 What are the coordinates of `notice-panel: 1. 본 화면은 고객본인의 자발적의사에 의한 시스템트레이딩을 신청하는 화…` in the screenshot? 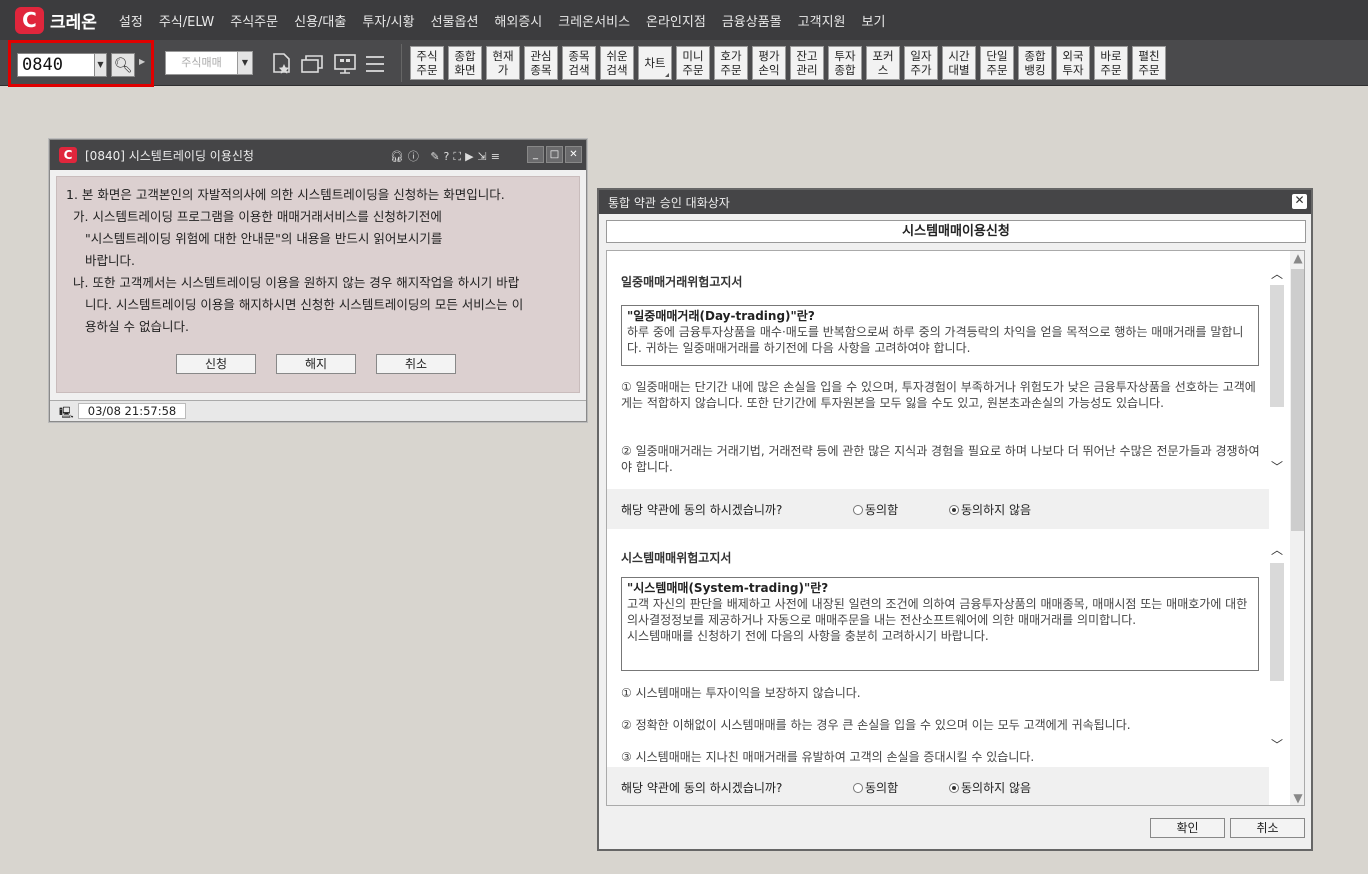 It's located at (318, 284).